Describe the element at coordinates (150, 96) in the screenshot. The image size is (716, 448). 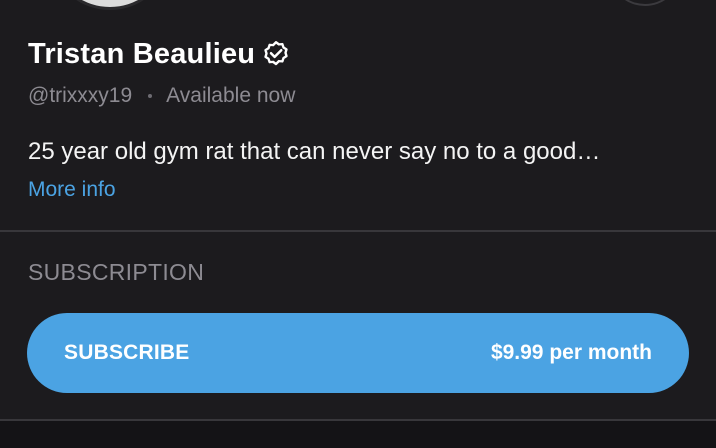
I see `separator-dot` at that location.